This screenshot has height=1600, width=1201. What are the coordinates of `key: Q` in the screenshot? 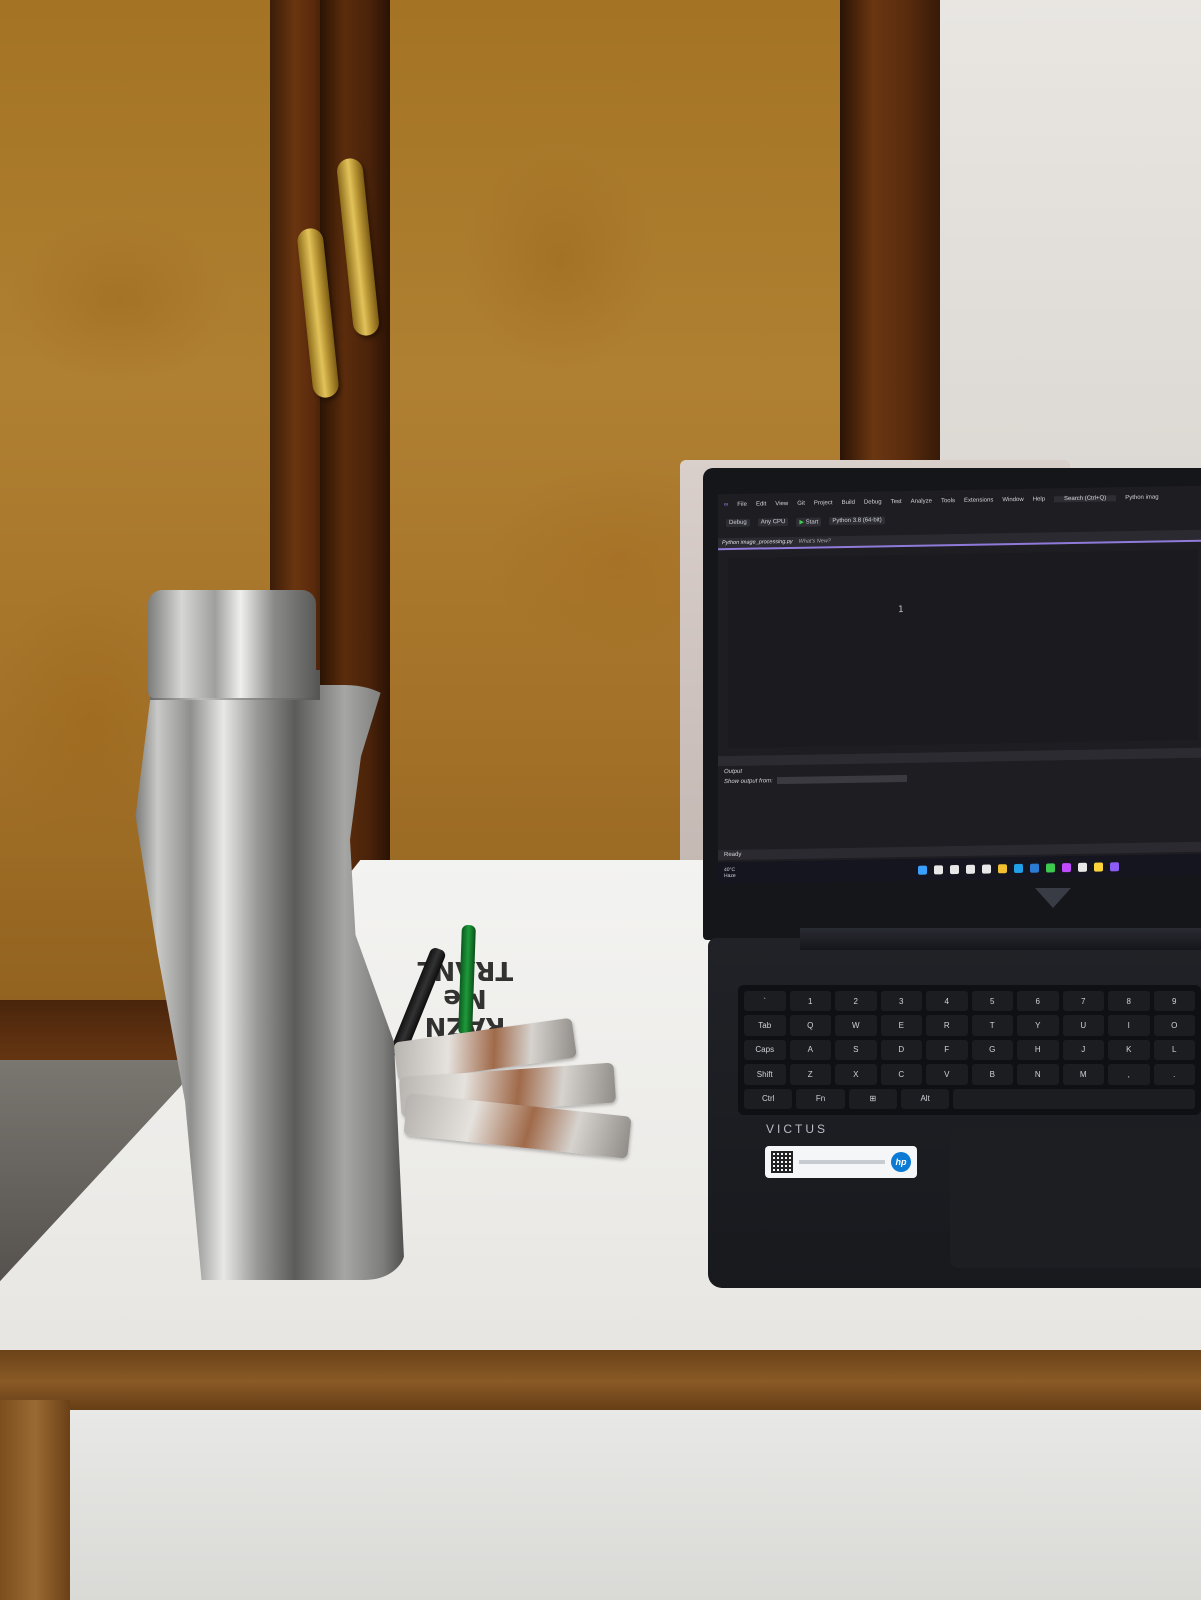 It's located at (810, 1025).